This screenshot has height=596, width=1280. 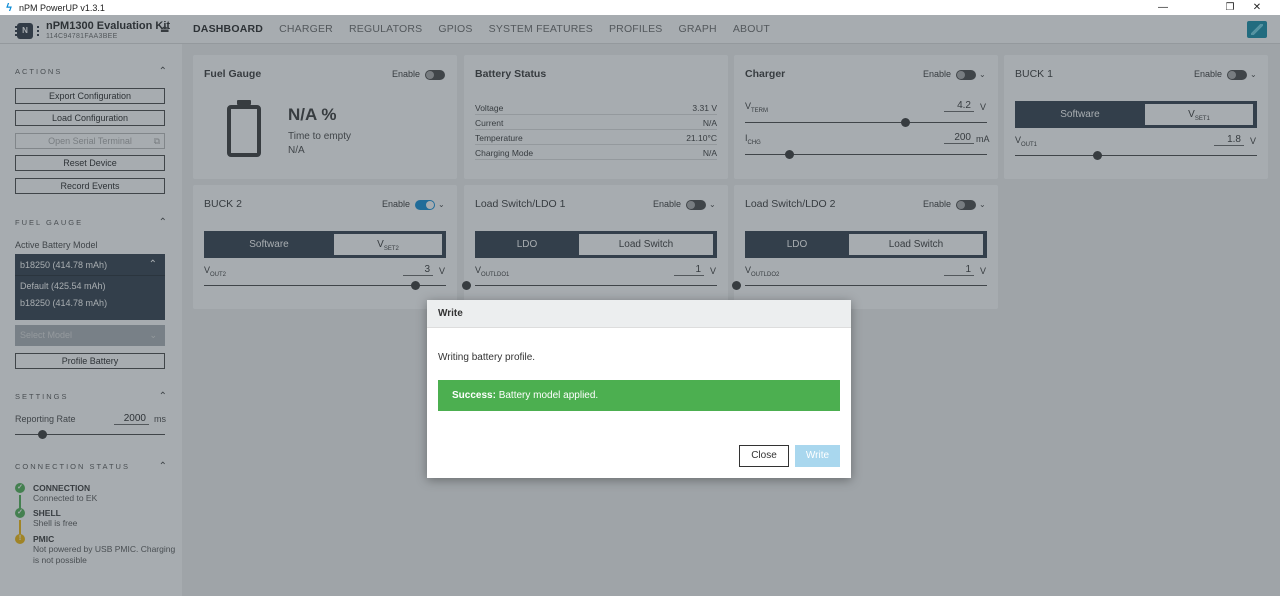 What do you see at coordinates (639, 395) in the screenshot?
I see `success-alert: Success: Battery model applied.` at bounding box center [639, 395].